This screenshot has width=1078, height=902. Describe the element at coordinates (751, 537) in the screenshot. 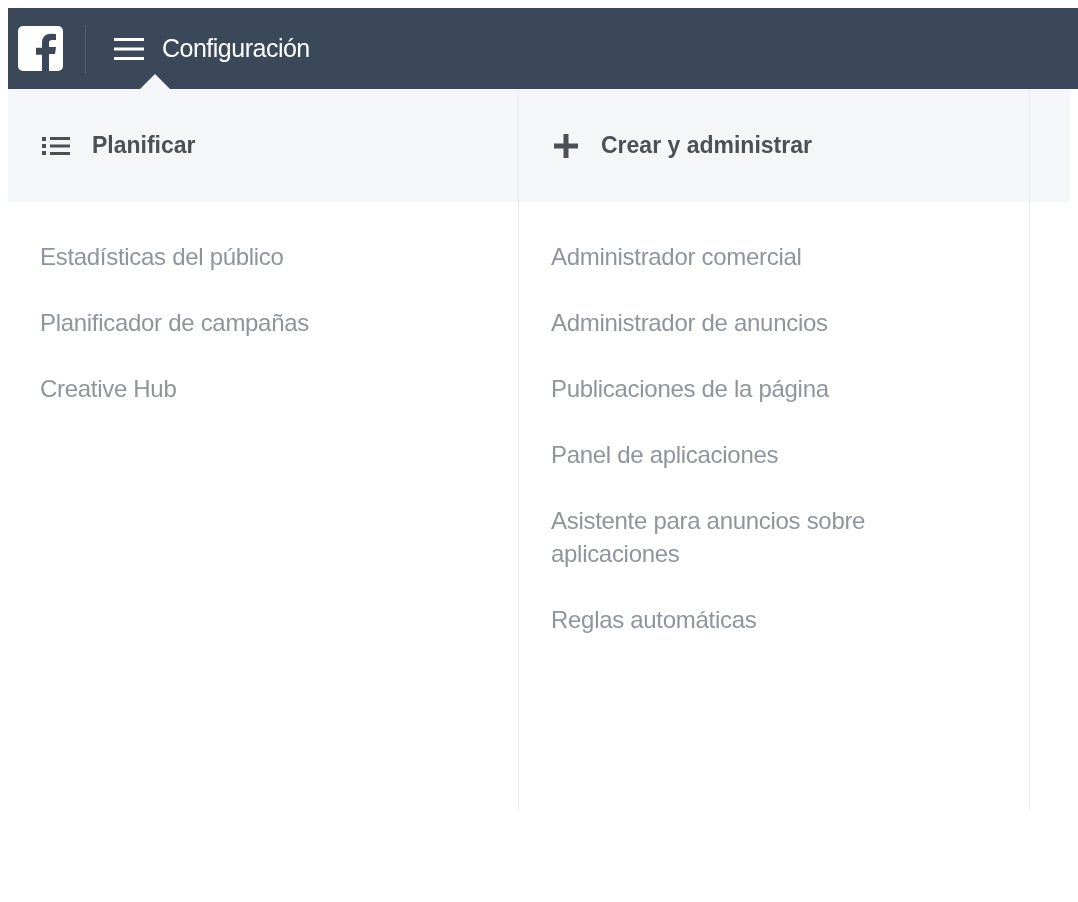

I see `menu-link: Asistente para anuncios sobre aplicaciones` at that location.